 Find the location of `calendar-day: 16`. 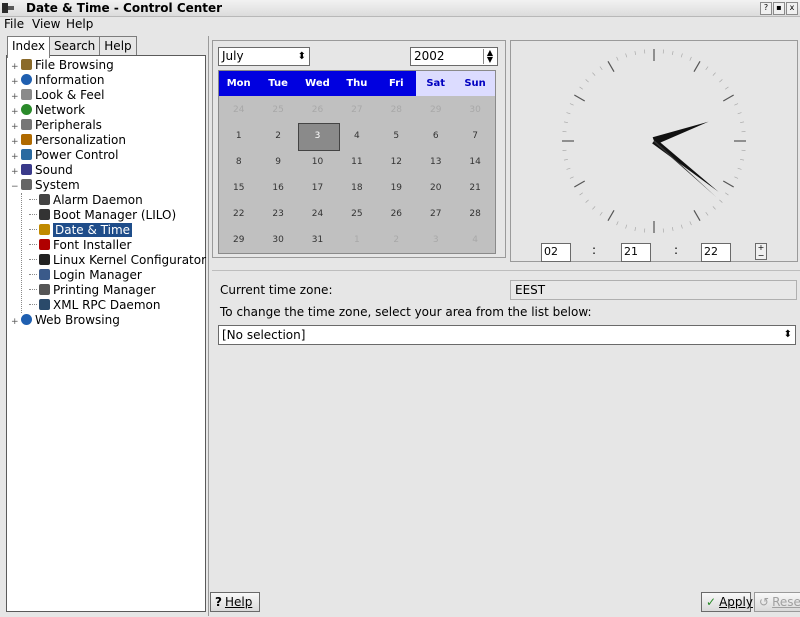

calendar-day: 16 is located at coordinates (277, 188).